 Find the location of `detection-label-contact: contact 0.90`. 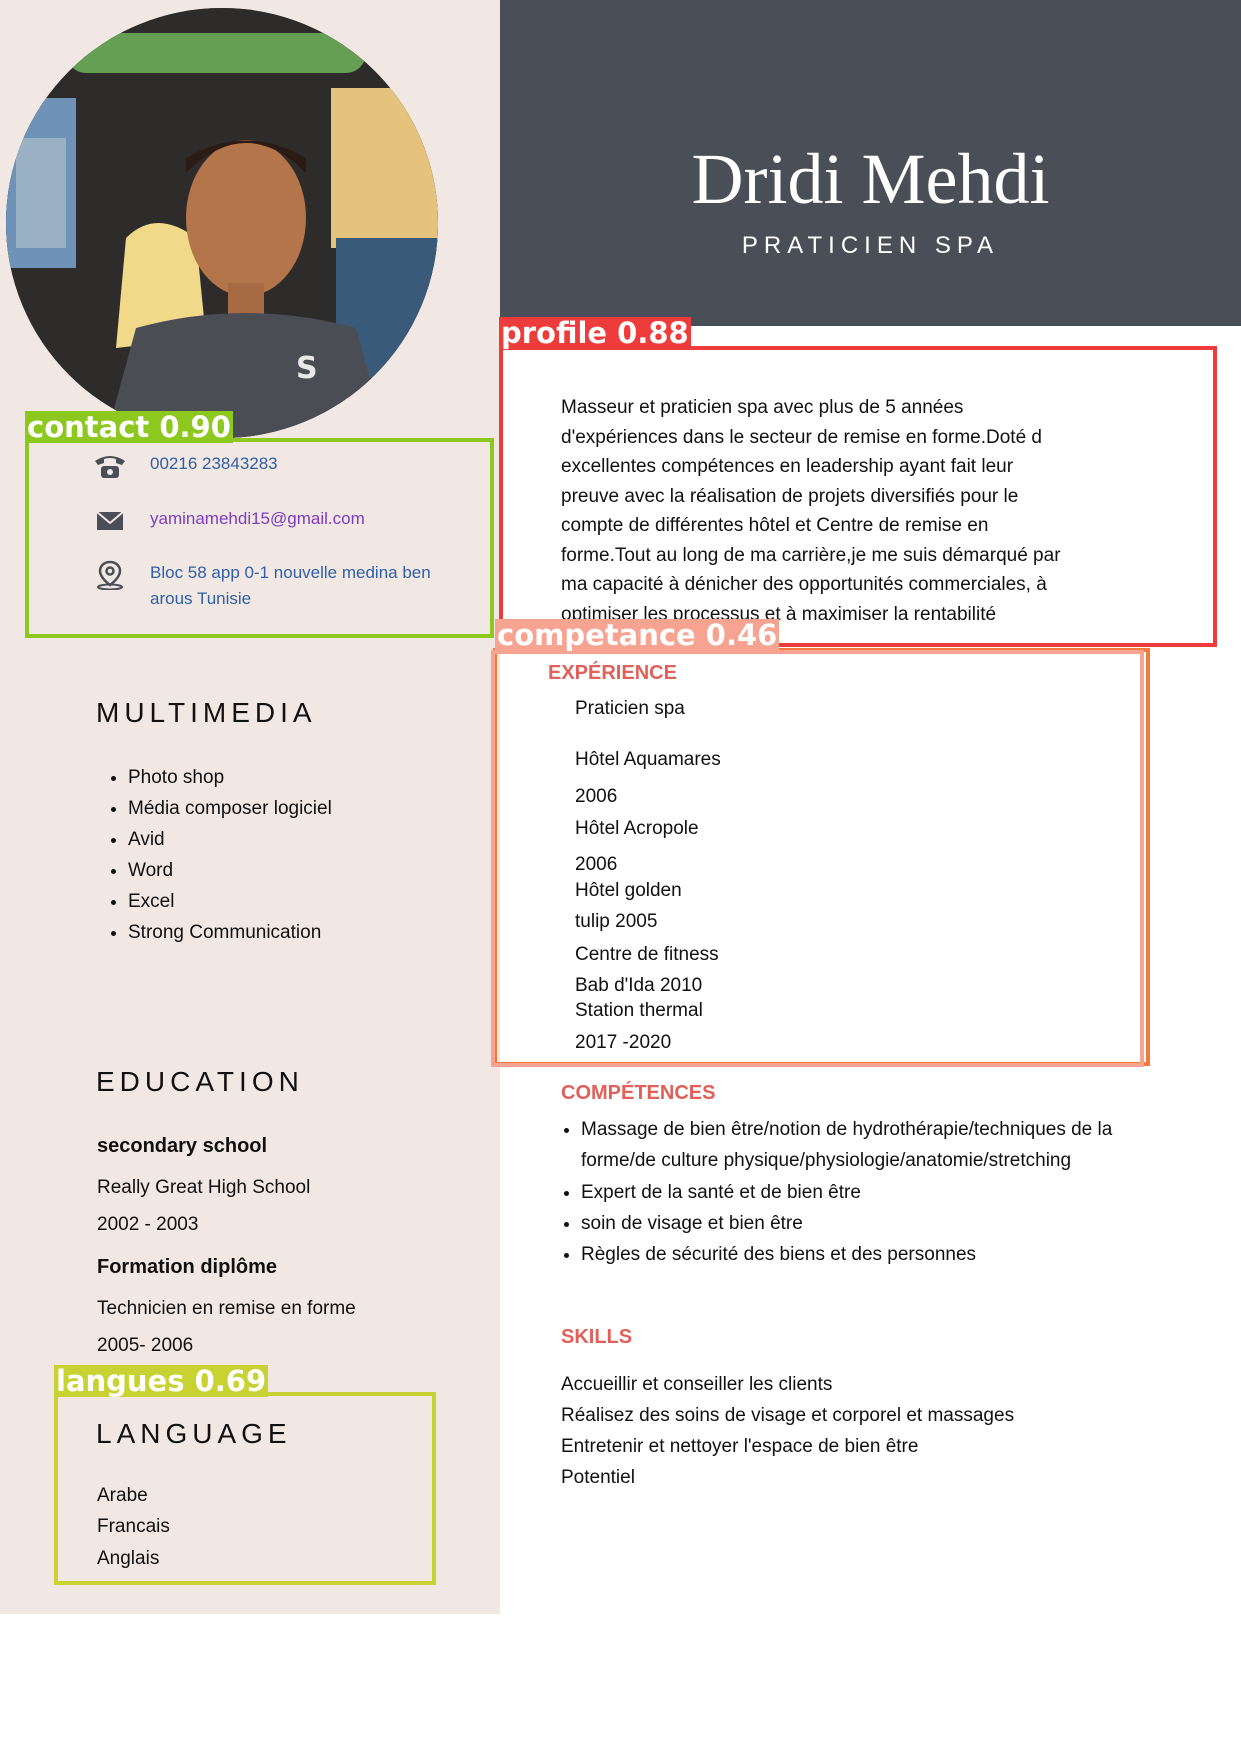

detection-label-contact: contact 0.90 is located at coordinates (129, 427).